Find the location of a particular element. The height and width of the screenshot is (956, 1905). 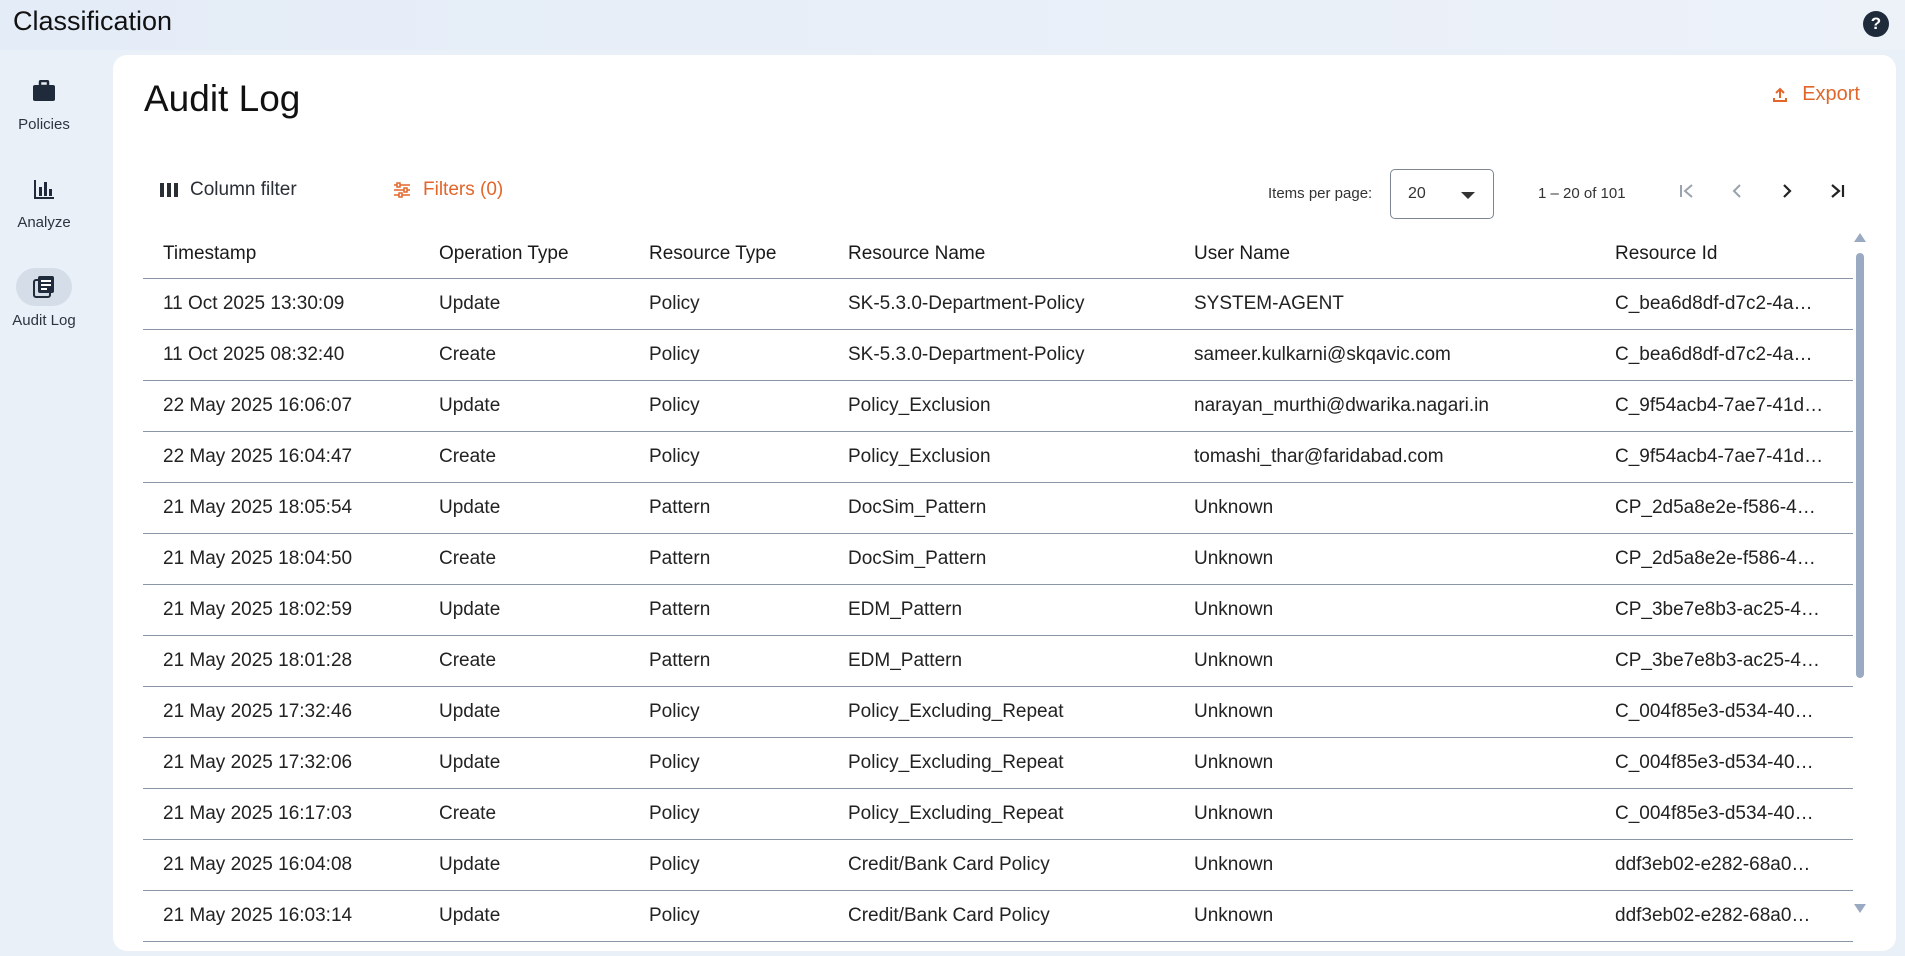

scroll-thumb is located at coordinates (1860, 465).